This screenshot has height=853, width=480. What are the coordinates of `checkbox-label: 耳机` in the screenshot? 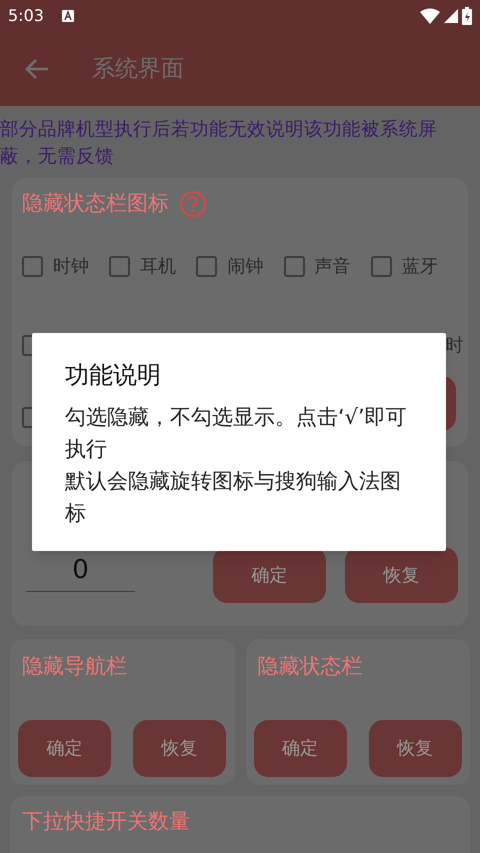 It's located at (158, 266).